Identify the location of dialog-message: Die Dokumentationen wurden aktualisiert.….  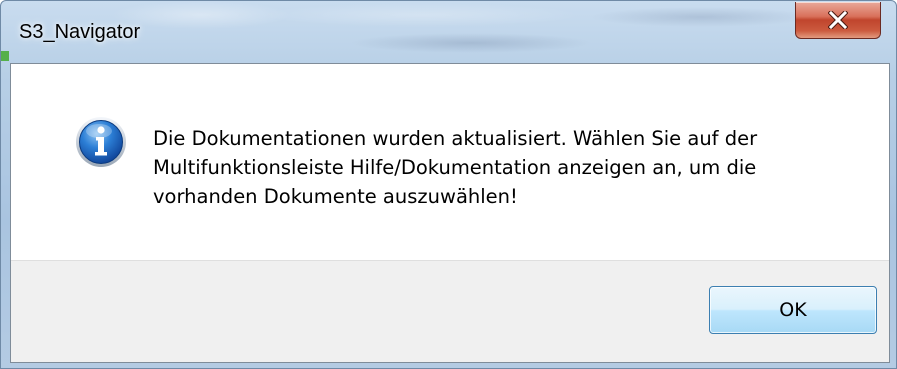
(455, 167).